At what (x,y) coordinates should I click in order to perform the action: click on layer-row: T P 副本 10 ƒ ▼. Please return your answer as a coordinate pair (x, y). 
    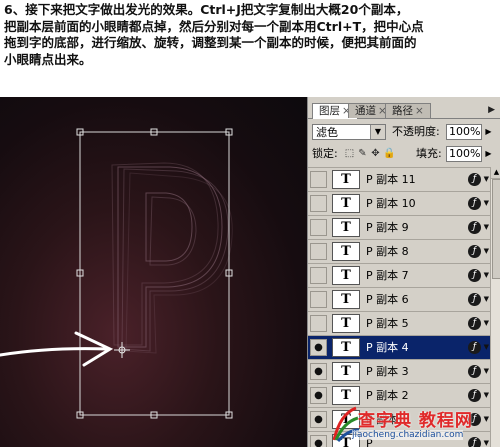
    Looking at the image, I should click on (399, 203).